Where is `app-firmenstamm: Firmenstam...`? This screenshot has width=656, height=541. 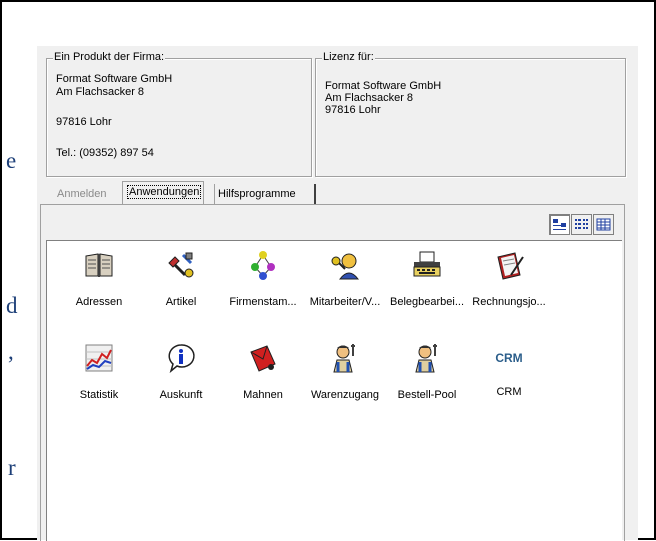
app-firmenstamm: Firmenstam... is located at coordinates (263, 278).